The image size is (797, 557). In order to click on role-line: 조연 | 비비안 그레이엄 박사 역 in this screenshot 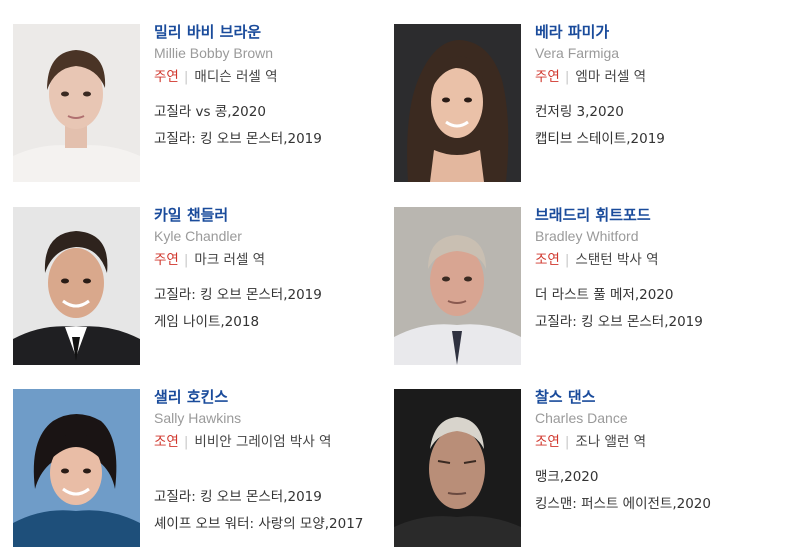, I will do `click(279, 442)`.